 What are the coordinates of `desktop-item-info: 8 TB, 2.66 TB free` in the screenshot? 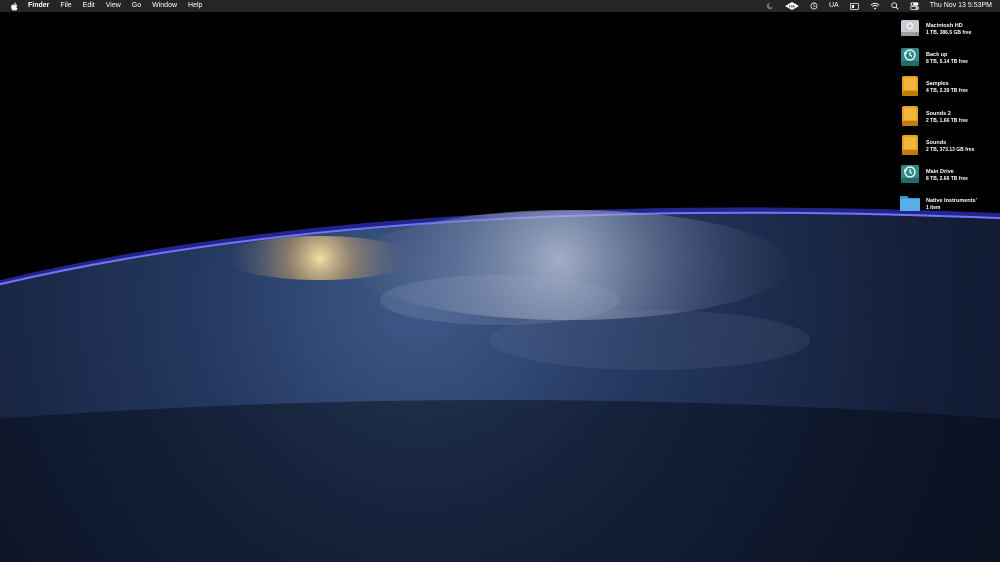 It's located at (947, 178).